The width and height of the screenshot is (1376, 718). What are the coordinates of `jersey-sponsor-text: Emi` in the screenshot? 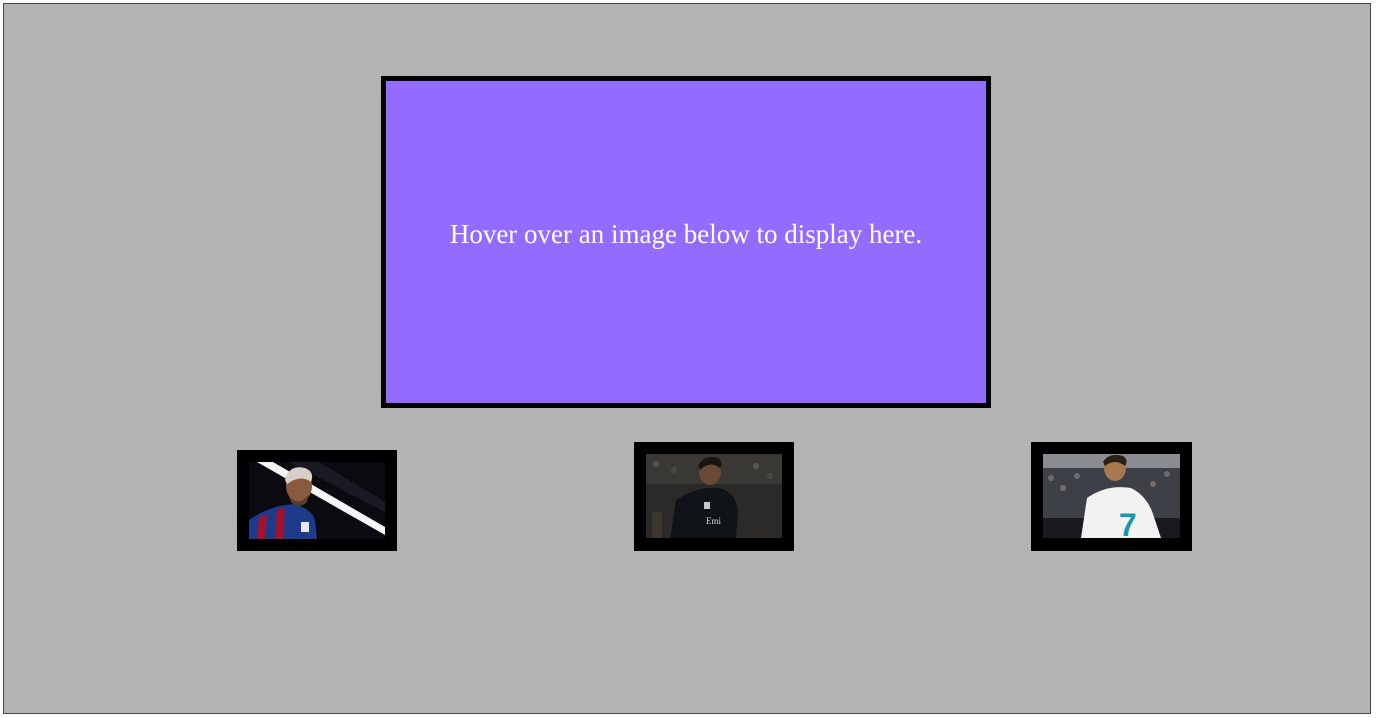 It's located at (713, 521).